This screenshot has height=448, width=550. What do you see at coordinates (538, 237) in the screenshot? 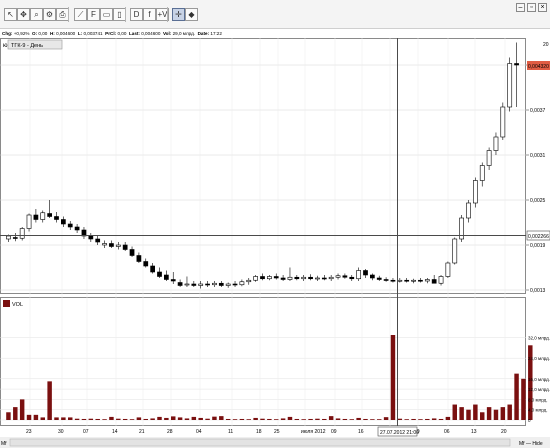
I see `crosshair-price-tag: 0,002266` at bounding box center [538, 237].